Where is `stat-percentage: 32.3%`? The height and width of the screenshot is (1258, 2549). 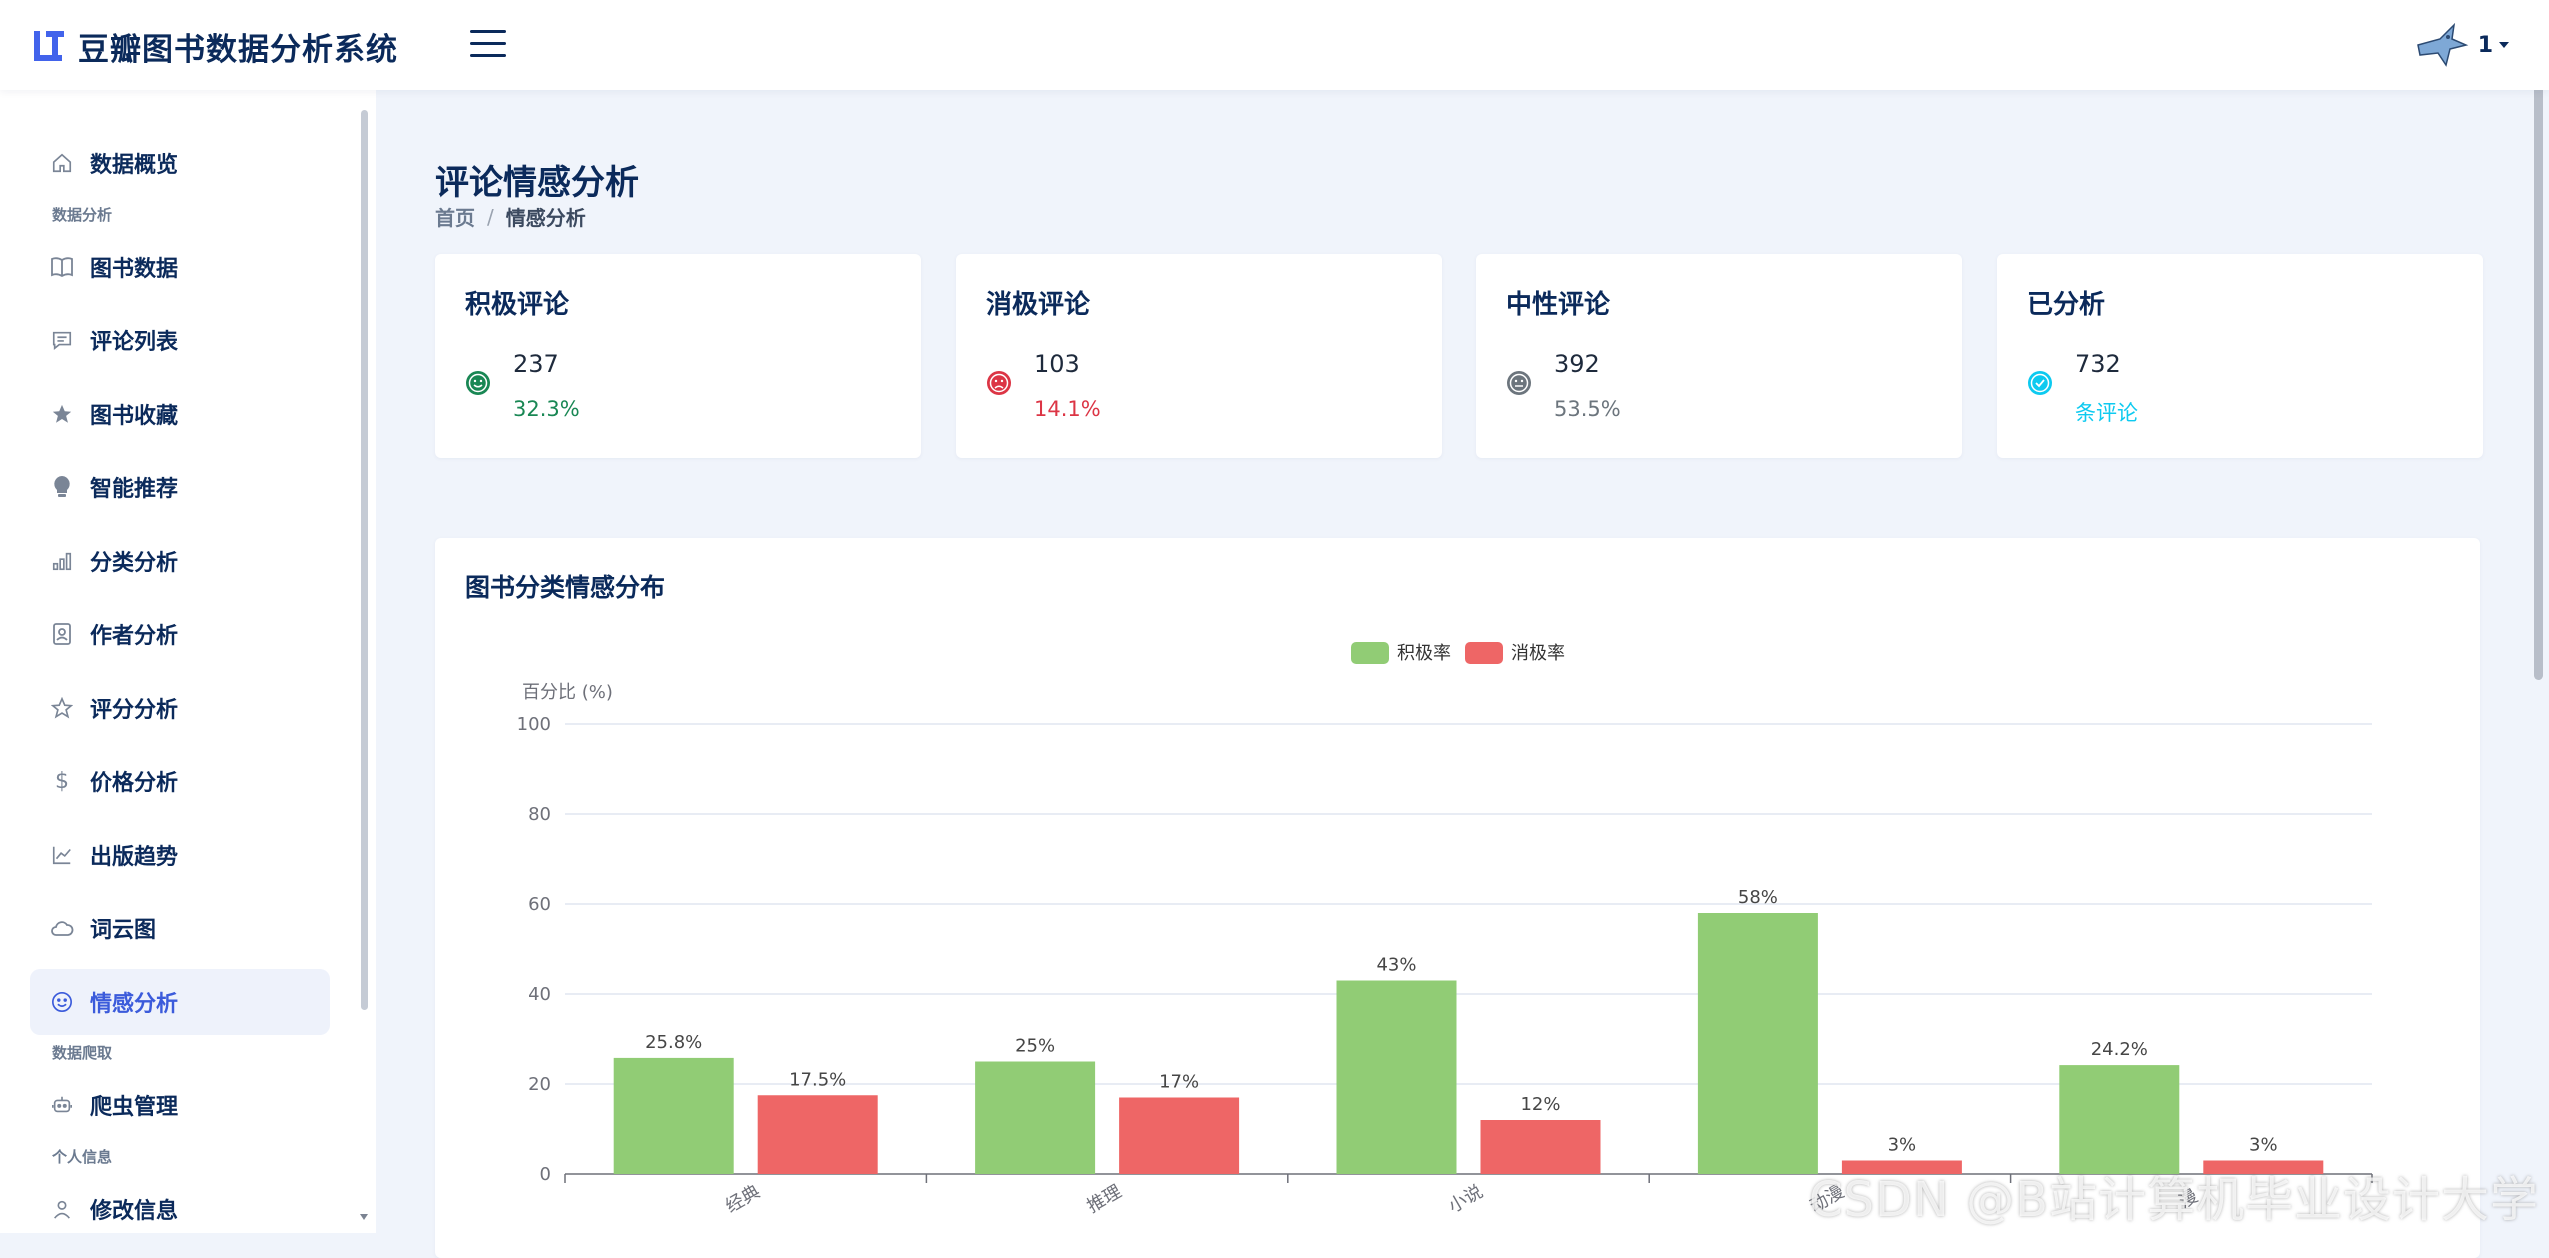
stat-percentage: 32.3% is located at coordinates (546, 409).